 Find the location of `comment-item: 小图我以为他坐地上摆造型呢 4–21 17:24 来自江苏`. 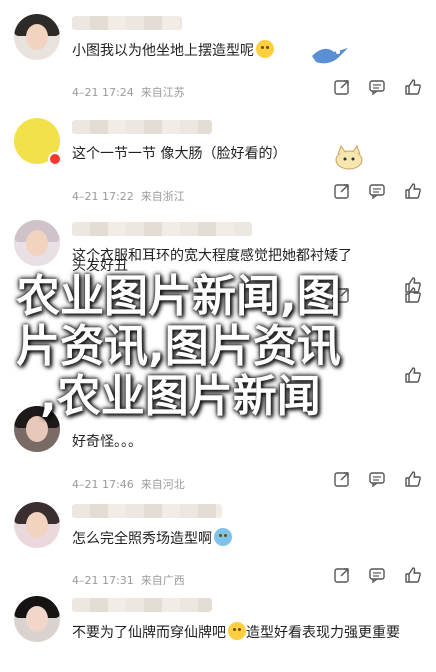

comment-item: 小图我以为他坐地上摆造型呢 4–21 17:24 来自江苏 is located at coordinates (218, 51).